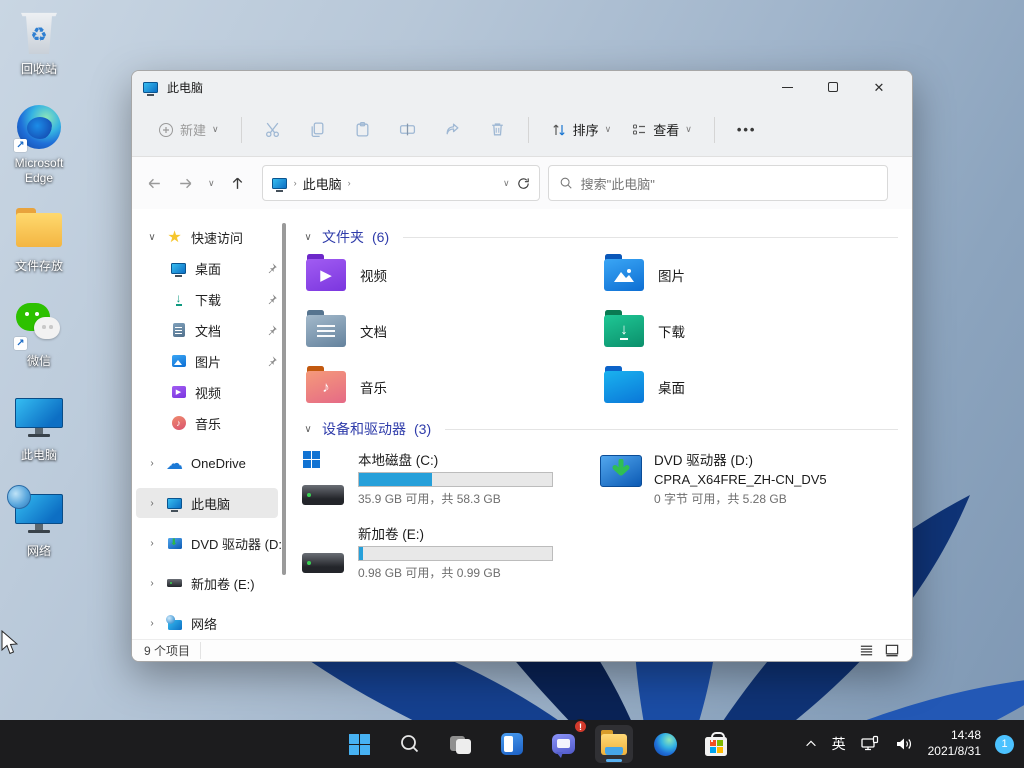 This screenshot has width=1024, height=768. What do you see at coordinates (400, 183) in the screenshot?
I see `address-bar: › 此电脑 › ∨` at bounding box center [400, 183].